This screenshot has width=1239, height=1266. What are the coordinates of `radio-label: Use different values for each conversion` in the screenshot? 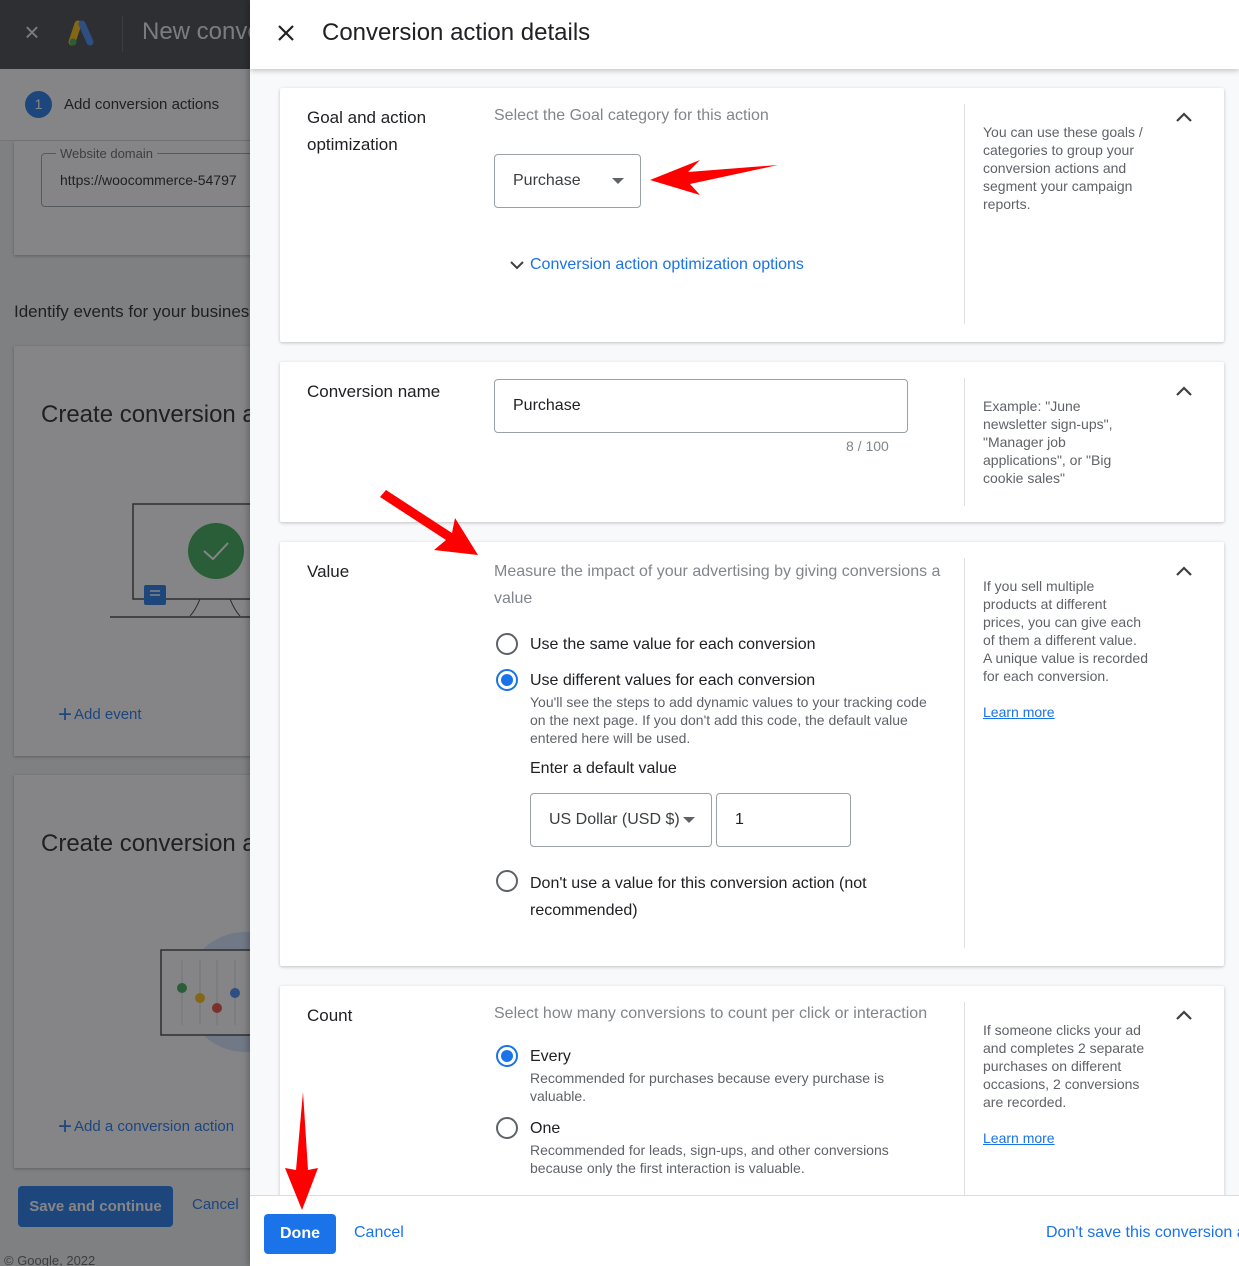 It's located at (673, 680).